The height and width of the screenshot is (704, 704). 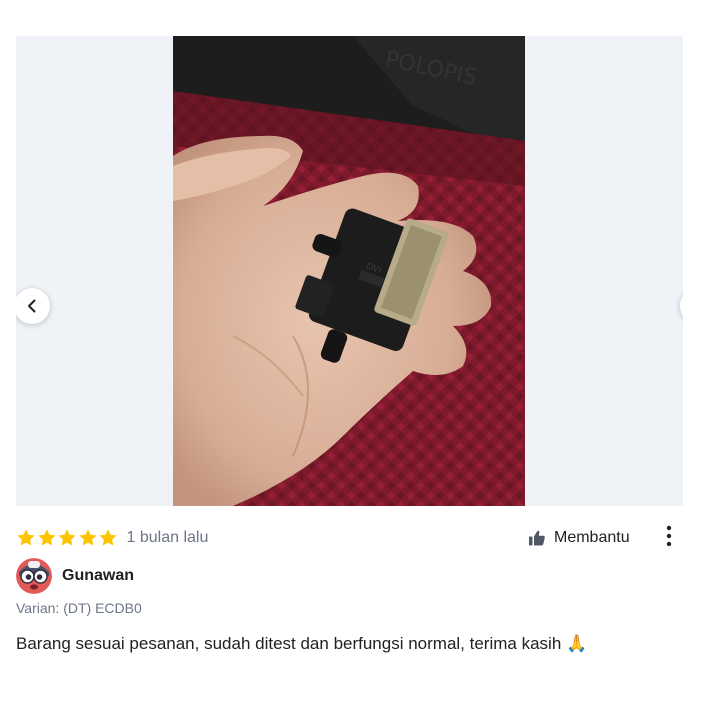 What do you see at coordinates (34, 576) in the screenshot?
I see `avatar` at bounding box center [34, 576].